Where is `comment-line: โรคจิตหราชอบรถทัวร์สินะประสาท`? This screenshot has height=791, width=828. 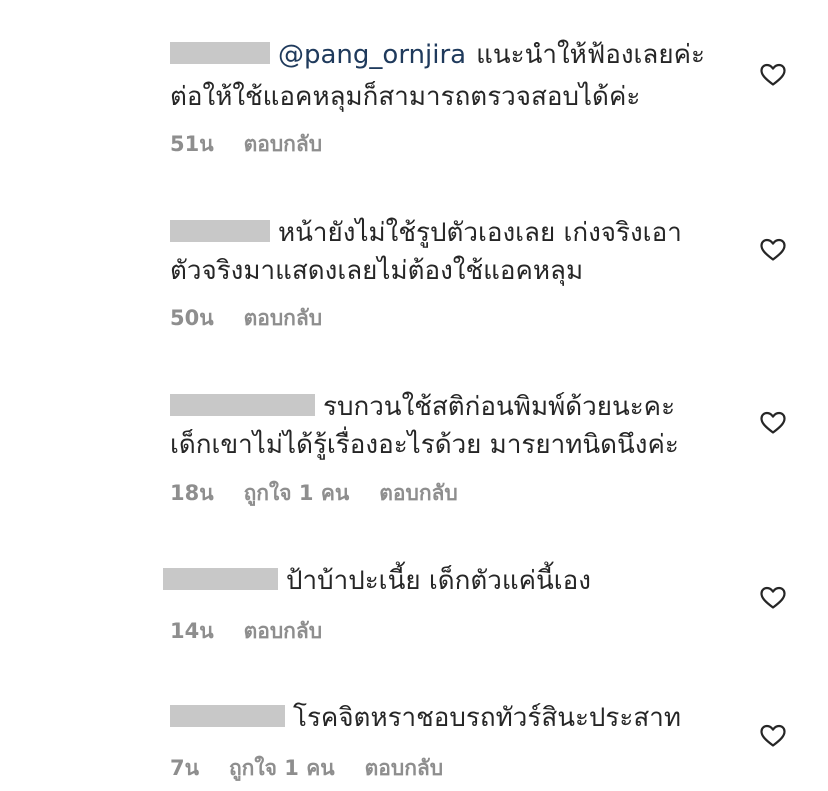 comment-line: โรคจิตหราชอบรถทัวร์สินะประสาท is located at coordinates (487, 718).